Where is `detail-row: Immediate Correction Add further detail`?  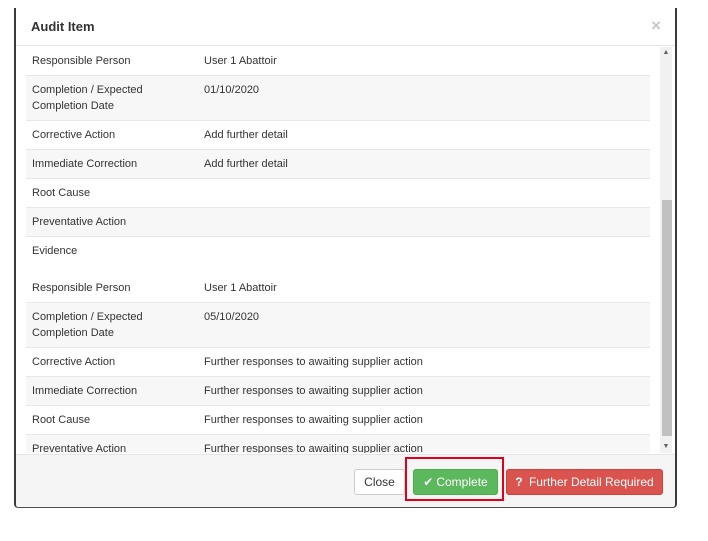 detail-row: Immediate Correction Add further detail is located at coordinates (338, 164).